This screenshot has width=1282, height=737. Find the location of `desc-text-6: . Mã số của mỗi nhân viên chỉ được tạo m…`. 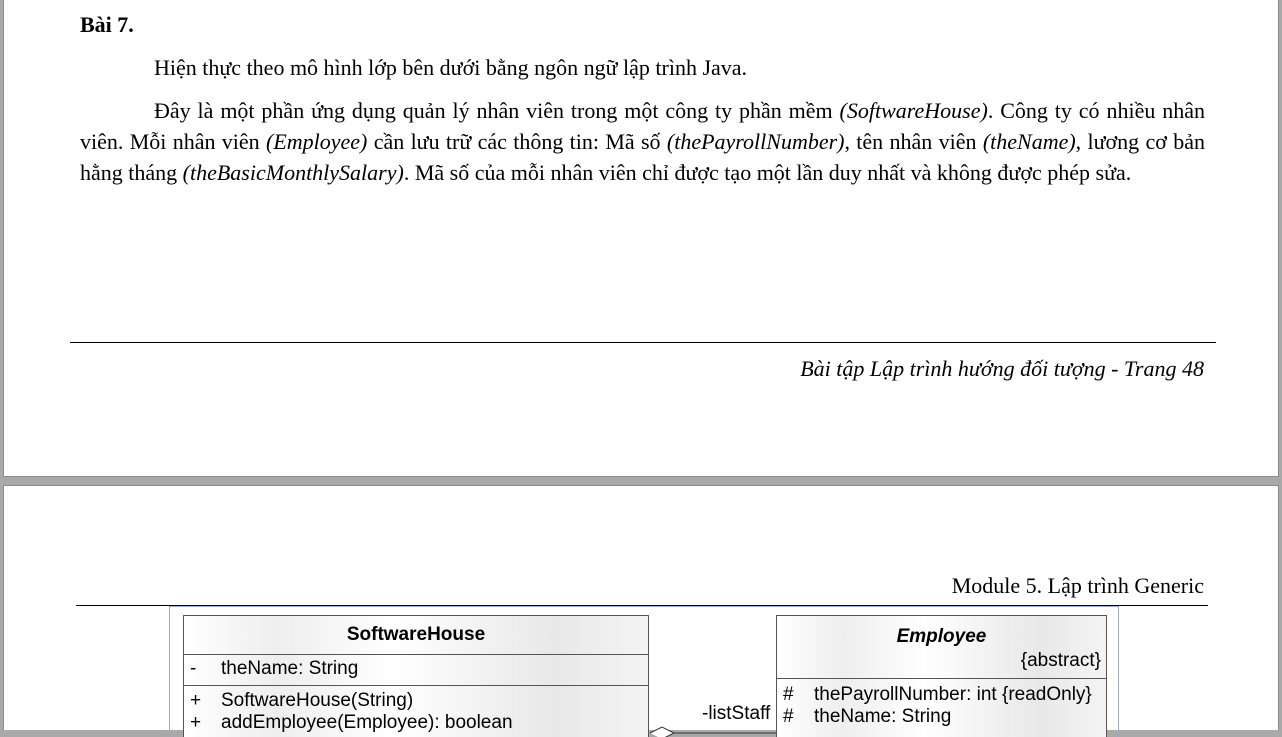

desc-text-6: . Mã số của mỗi nhân viên chỉ được tạo m… is located at coordinates (767, 172).